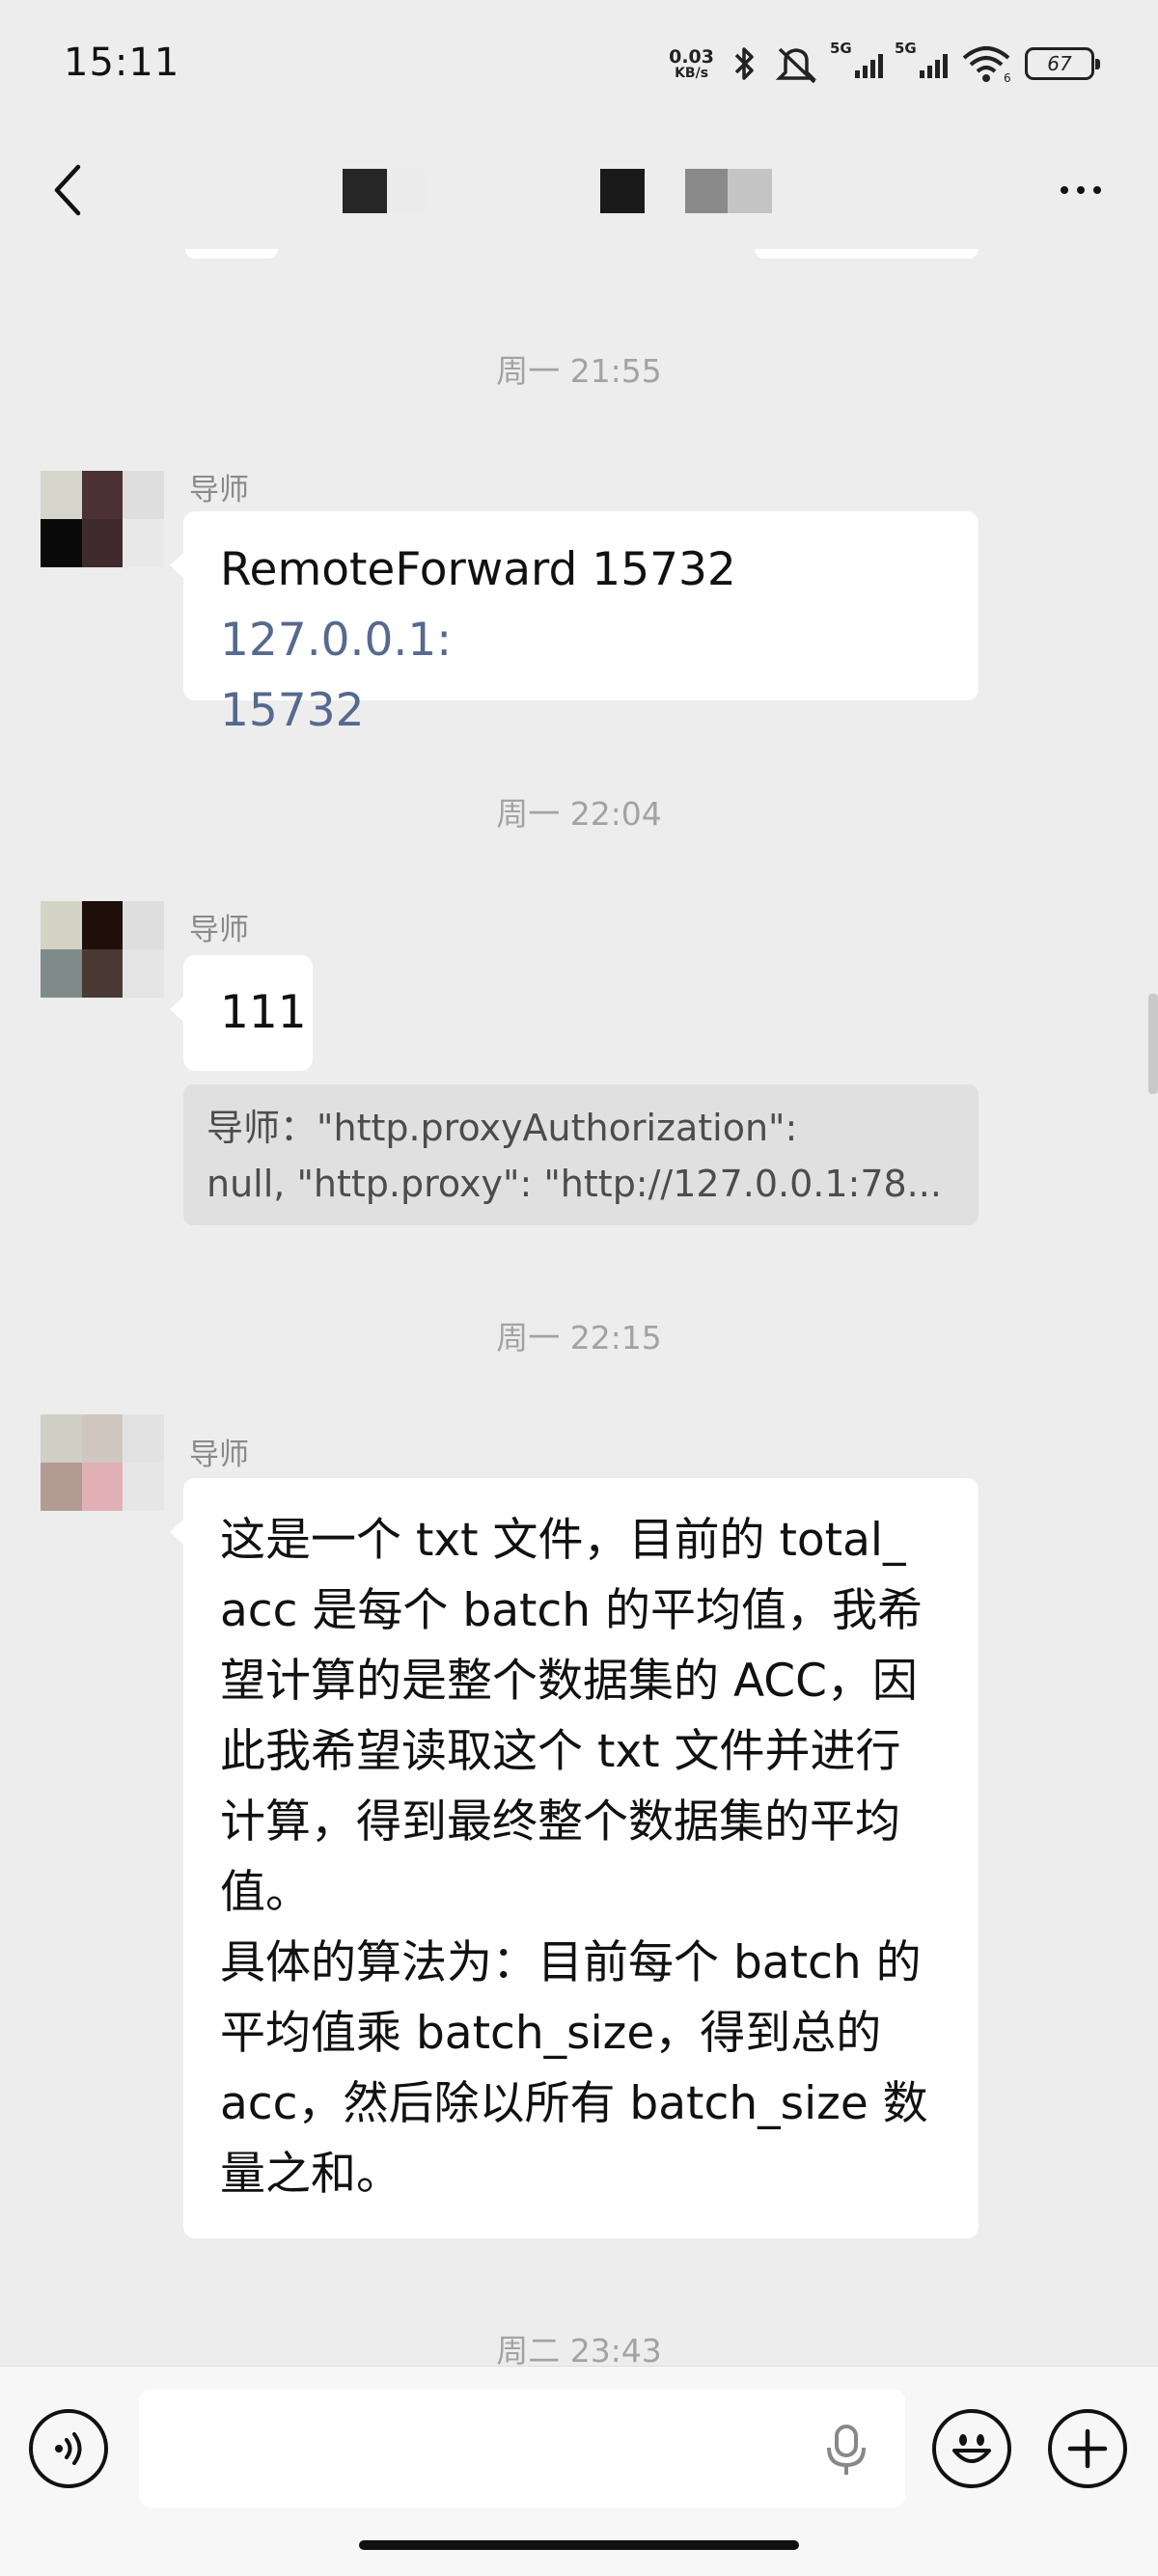 This screenshot has height=2576, width=1158. Describe the element at coordinates (579, 2545) in the screenshot. I see `home-indicator` at that location.